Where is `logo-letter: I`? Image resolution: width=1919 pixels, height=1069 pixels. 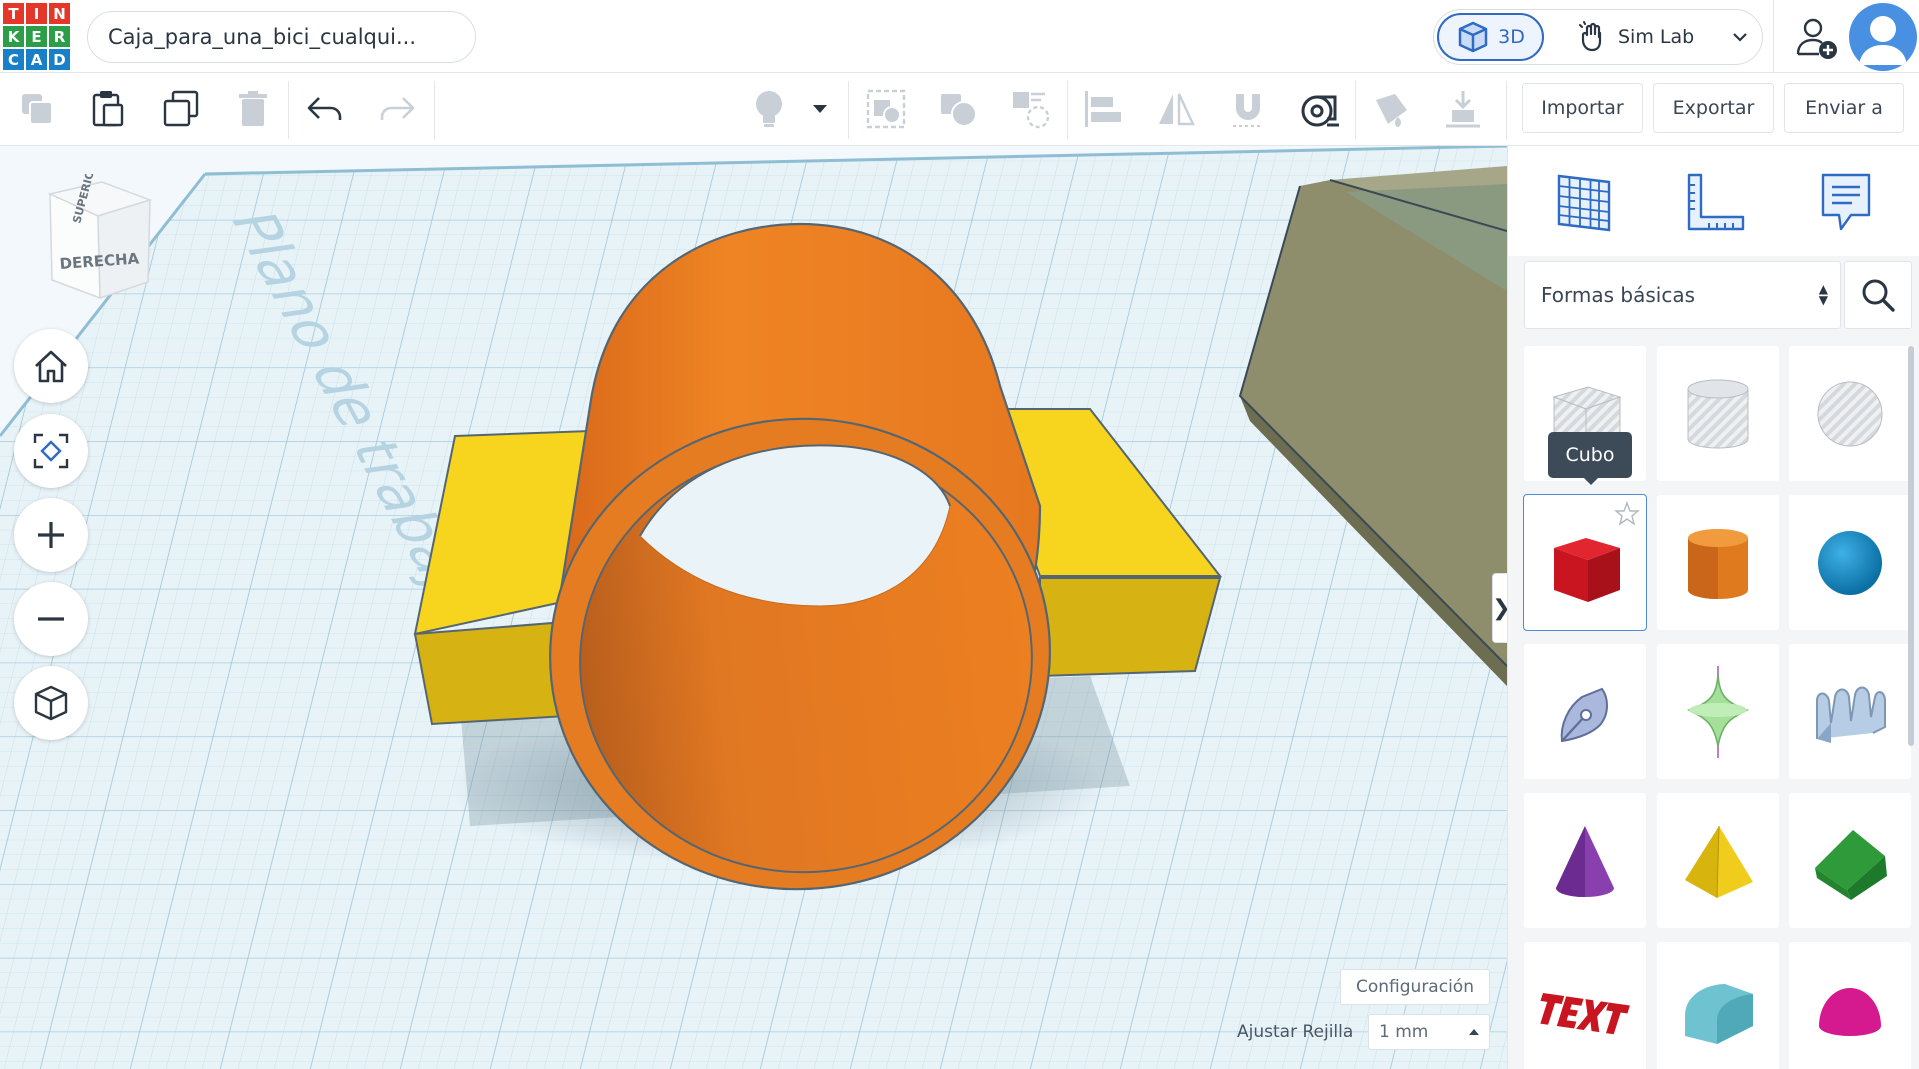 logo-letter: I is located at coordinates (36, 13).